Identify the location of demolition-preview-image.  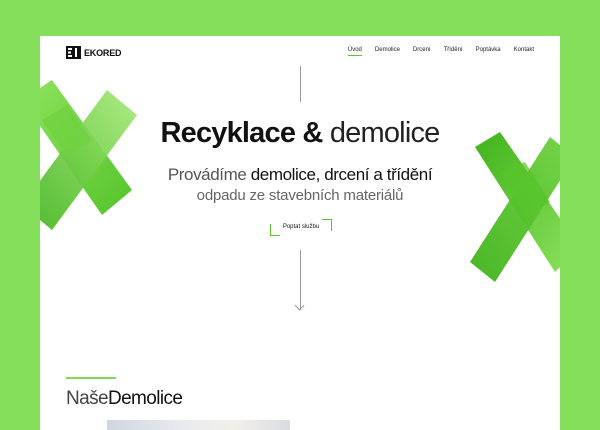
(198, 425).